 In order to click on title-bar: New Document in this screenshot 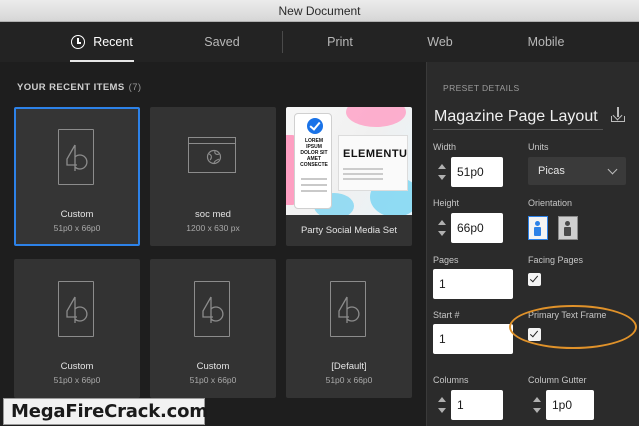, I will do `click(319, 11)`.